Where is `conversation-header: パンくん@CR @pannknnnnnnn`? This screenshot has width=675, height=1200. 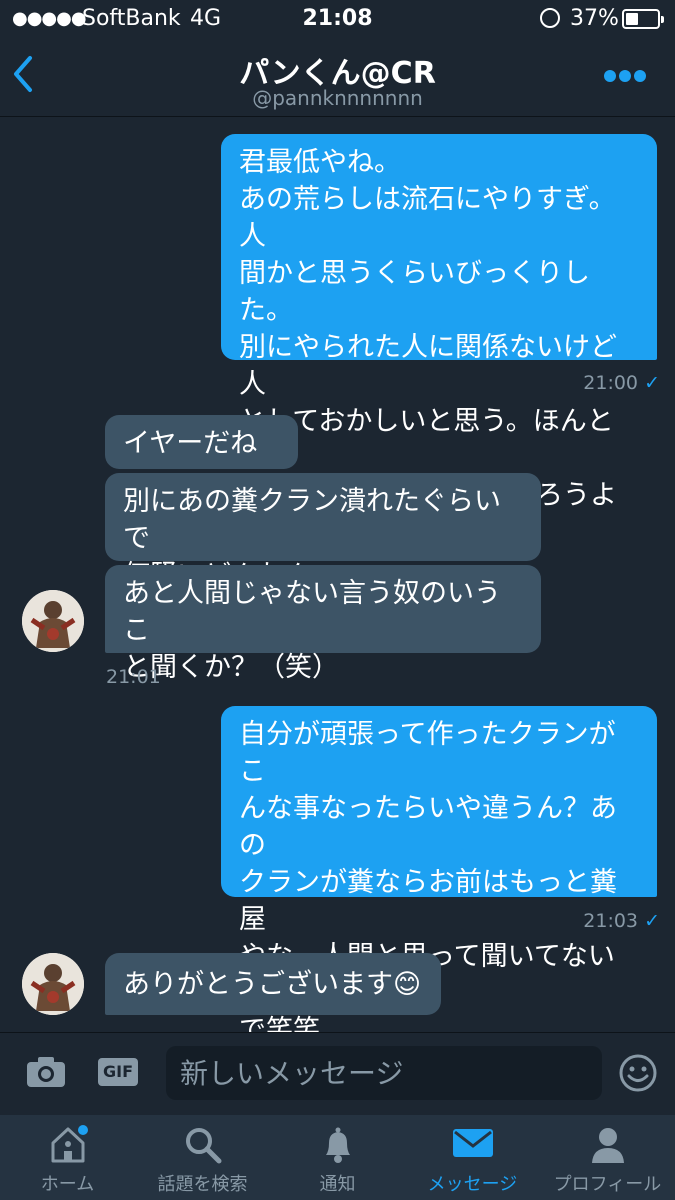 conversation-header: パンくん@CR @pannknnnnnnn is located at coordinates (337, 78).